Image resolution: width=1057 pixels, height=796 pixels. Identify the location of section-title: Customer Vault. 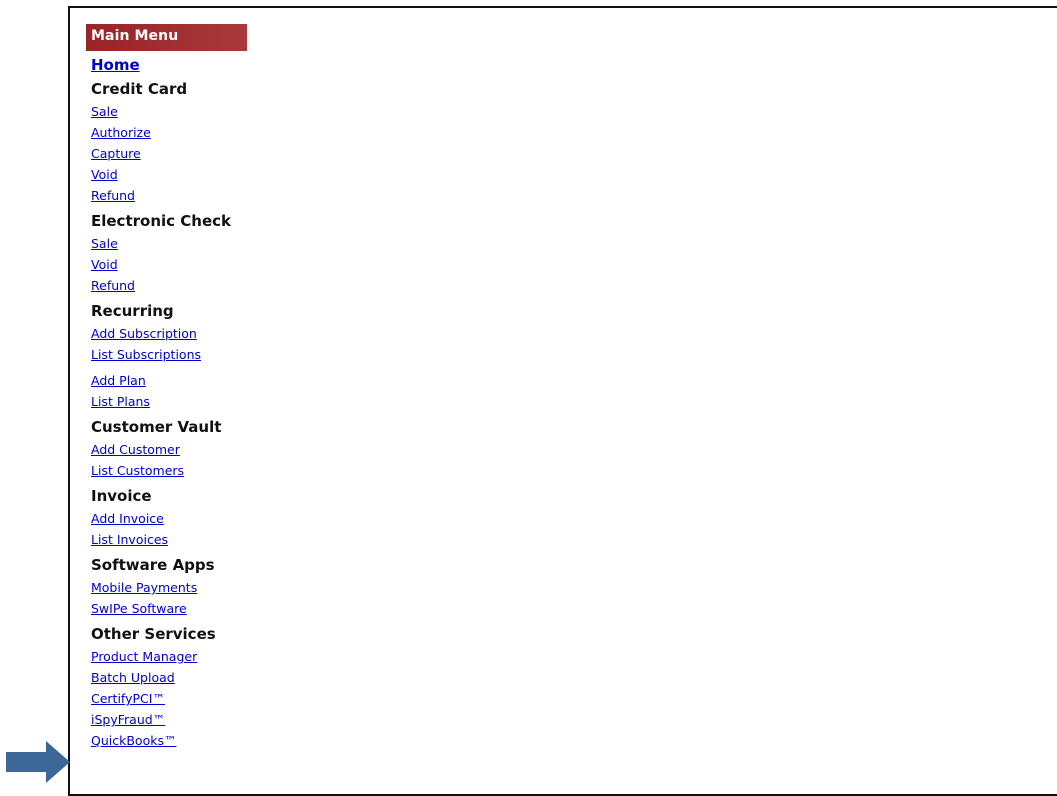
(156, 427).